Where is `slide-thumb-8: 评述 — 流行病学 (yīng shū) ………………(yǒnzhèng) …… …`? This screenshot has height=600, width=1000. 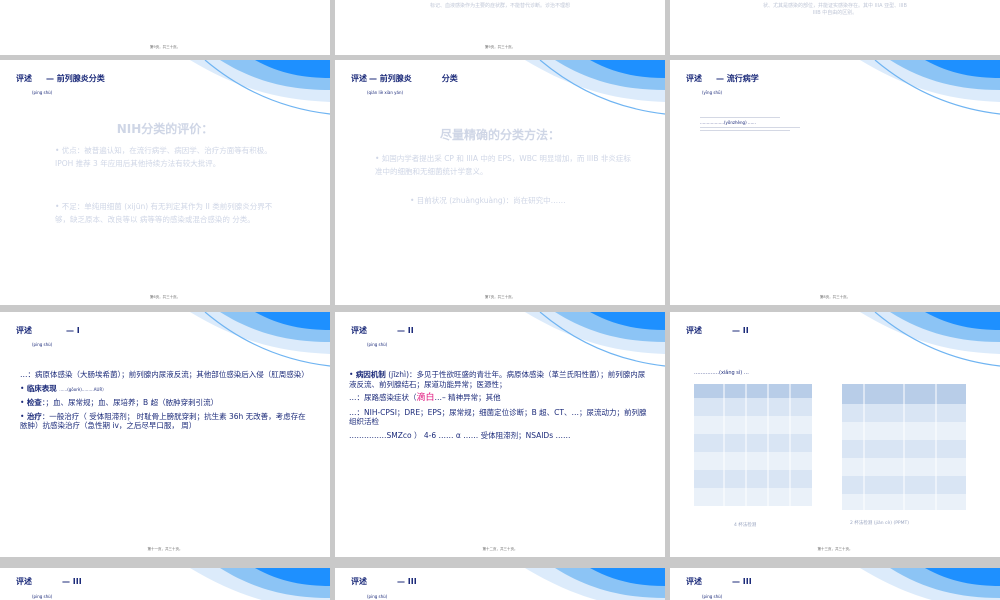
slide-thumb-8: 评述 — 流行病学 (yīng shū) ………………(yǒnzhèng) …… … is located at coordinates (835, 182).